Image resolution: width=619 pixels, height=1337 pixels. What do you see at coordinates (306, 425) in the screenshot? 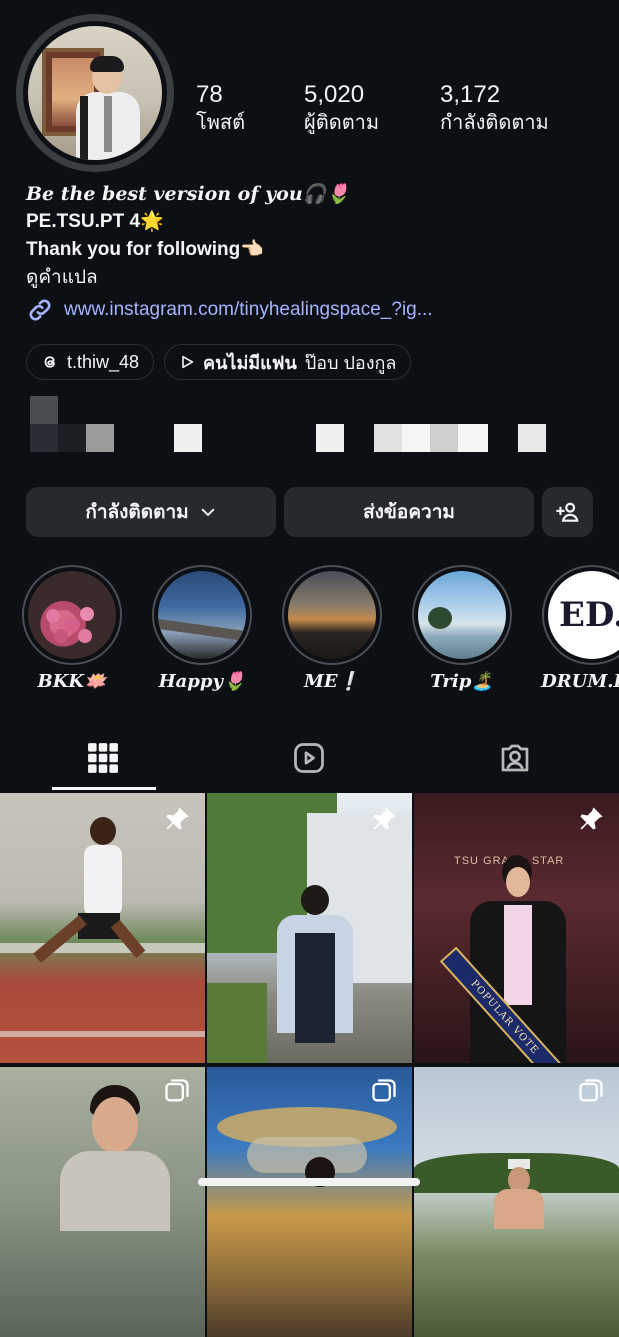
I see `pixelated-redaction` at bounding box center [306, 425].